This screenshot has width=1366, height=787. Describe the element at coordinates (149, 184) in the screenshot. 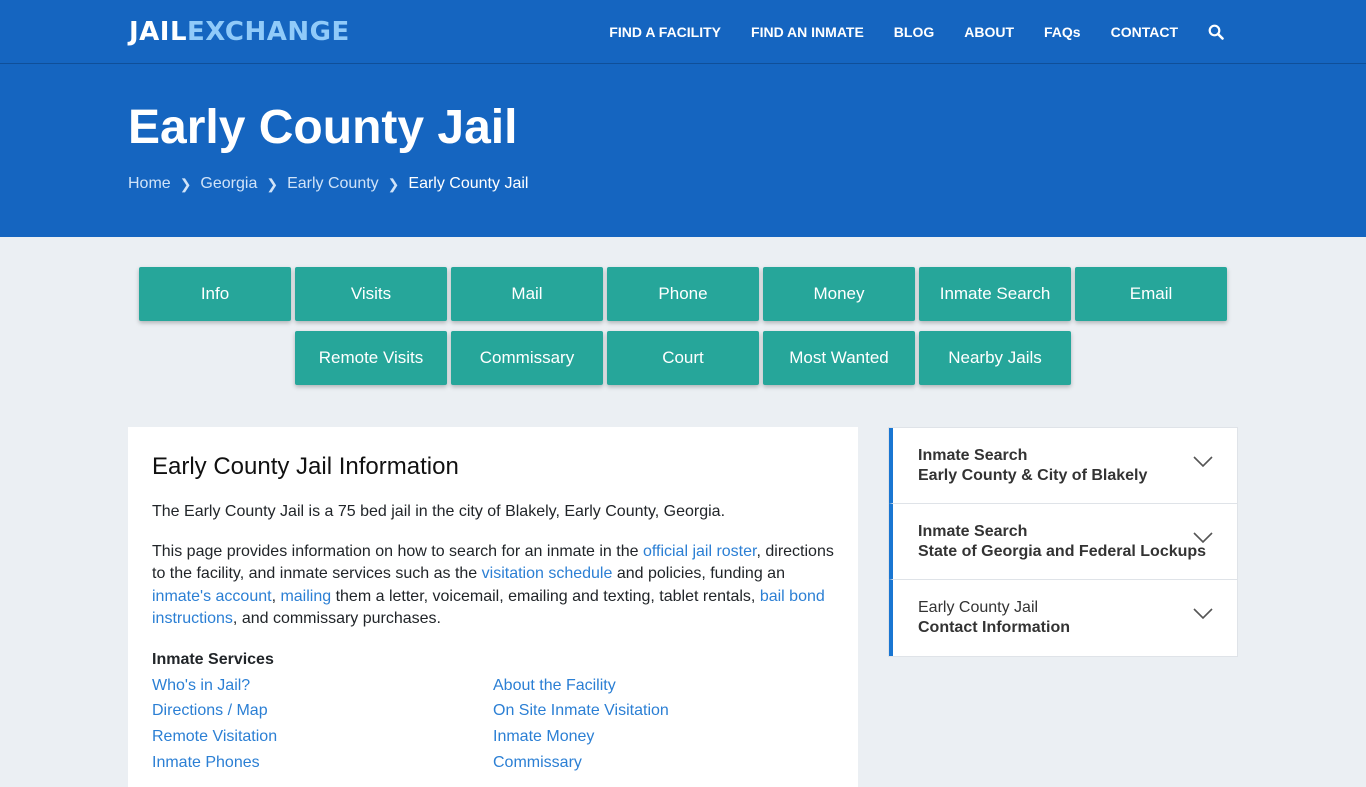

I see `breadcrumb-home: Home` at that location.